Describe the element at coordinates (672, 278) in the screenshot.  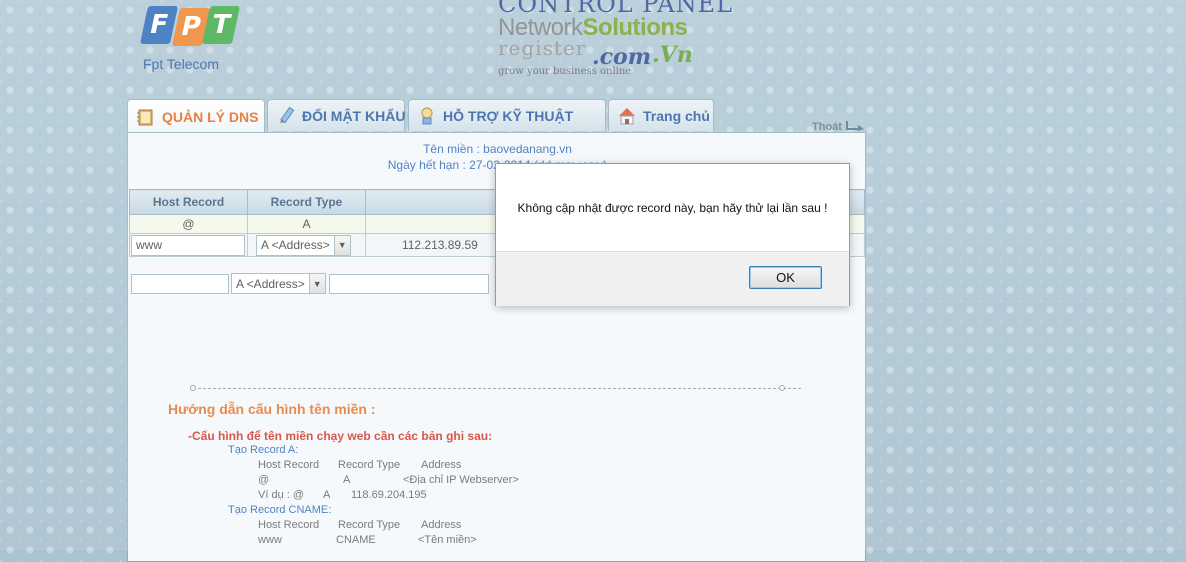
I see `alert-footer: OK` at that location.